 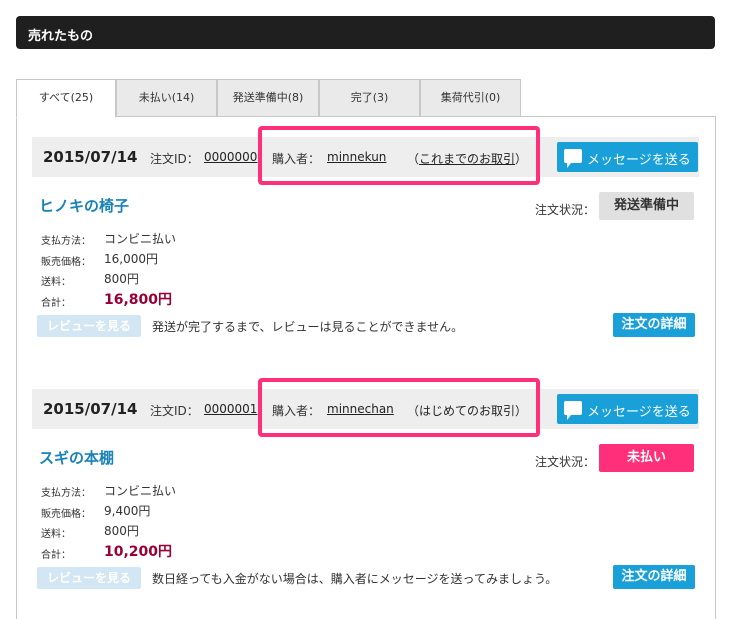 I want to click on buyer-name-link: minnechan, so click(x=360, y=409).